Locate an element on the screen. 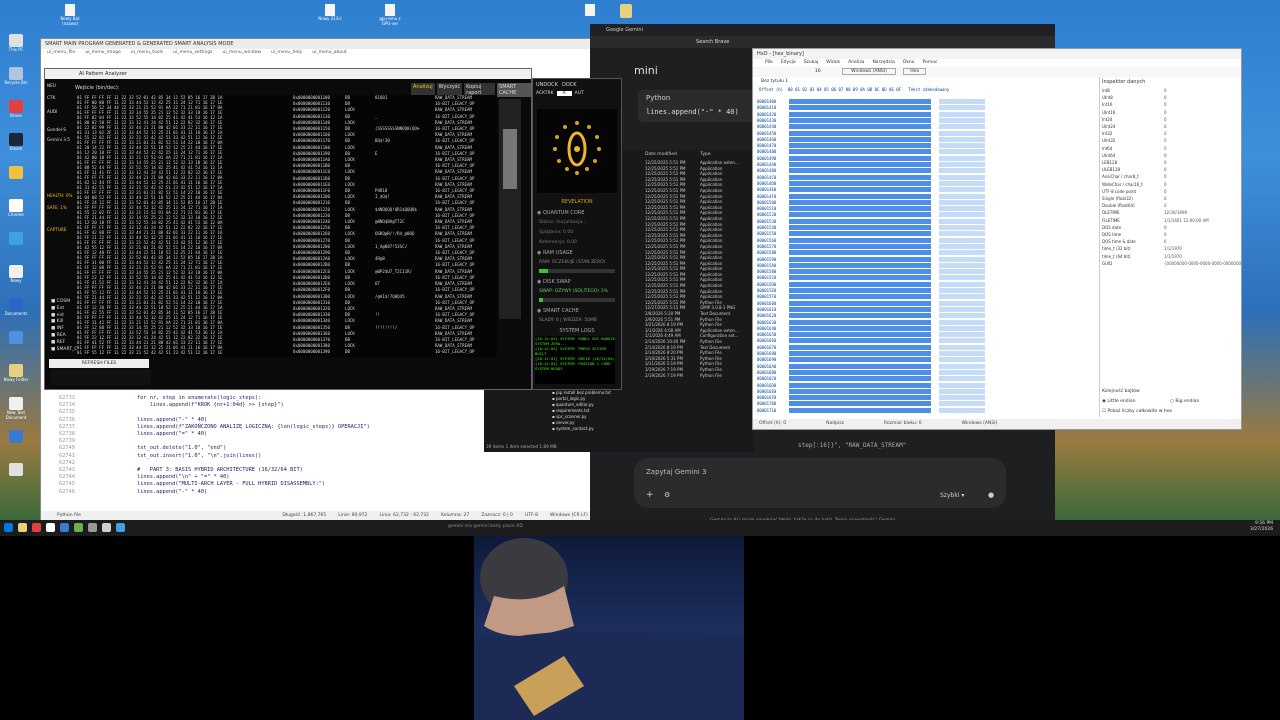 This screenshot has width=1280, height=720. menu-item: Analiza is located at coordinates (856, 62).